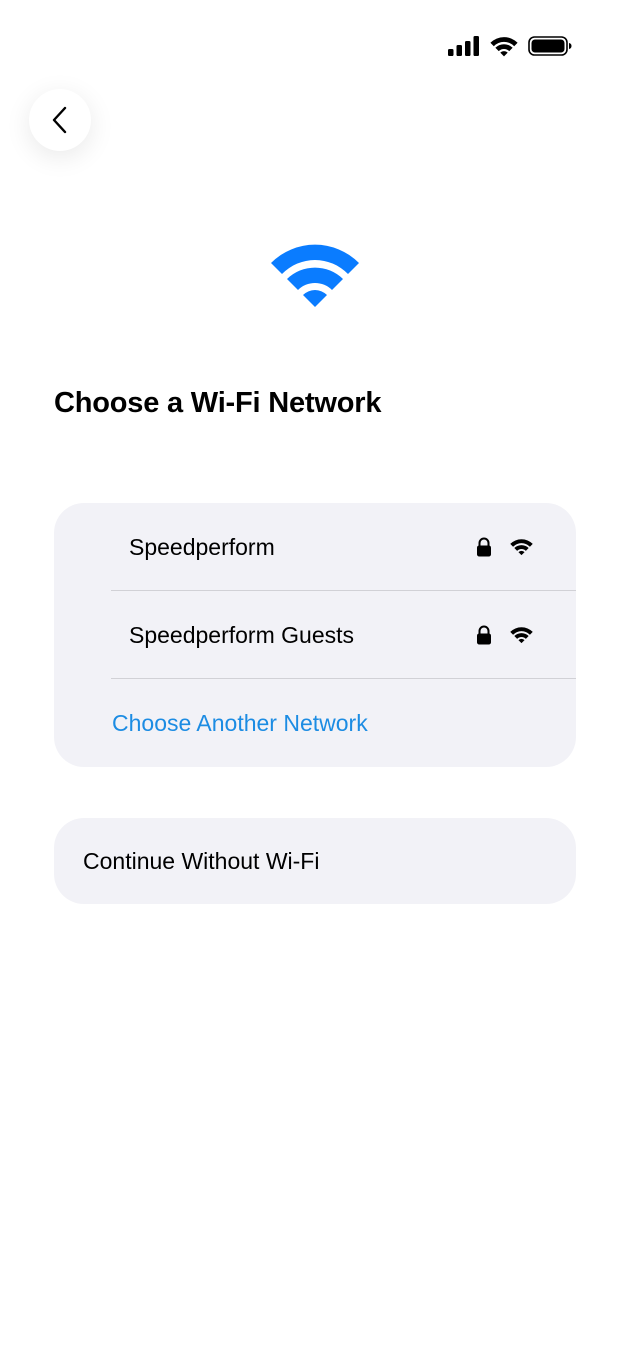 The image size is (630, 1368). Describe the element at coordinates (315, 547) in the screenshot. I see `network-row-speedperform: Speedperform` at that location.